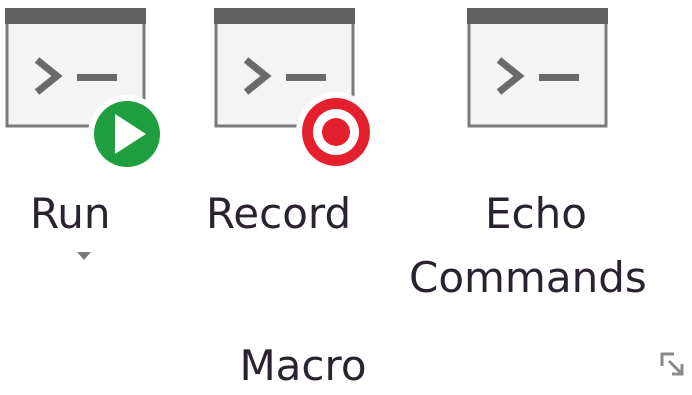  I want to click on echo-commands-label-line1: Echo, so click(536, 213).